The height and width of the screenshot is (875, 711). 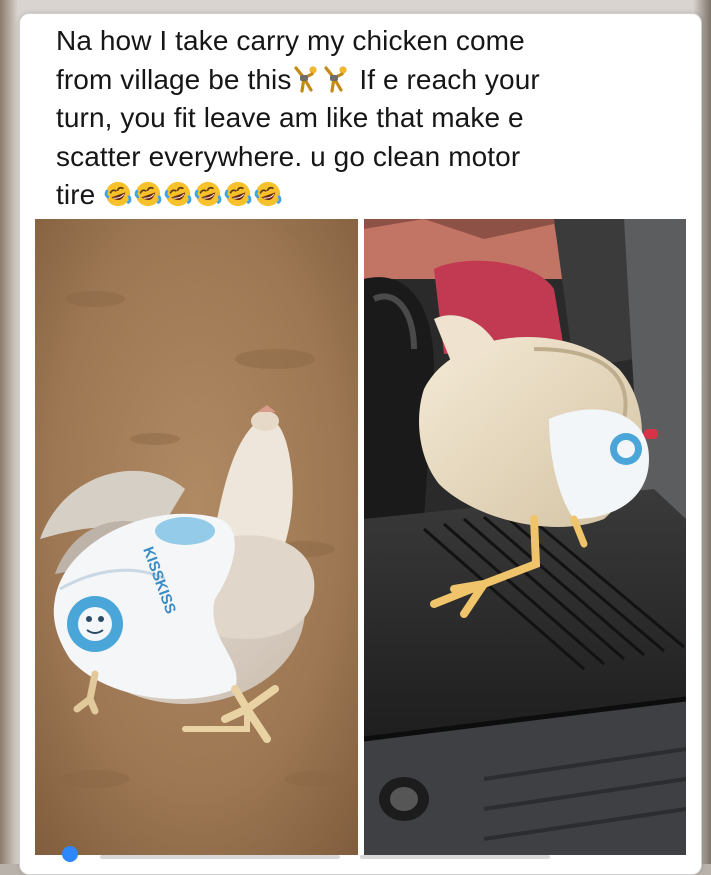 I want to click on caption-line-5: tire, so click(x=76, y=194).